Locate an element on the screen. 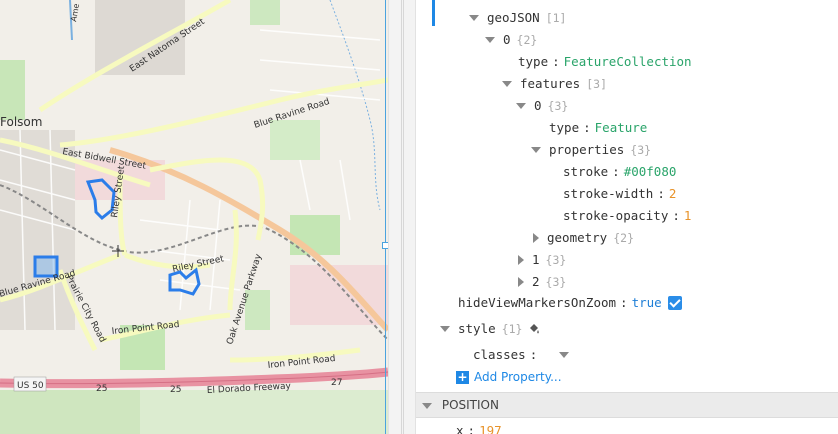  prop-key: stroke-opacity is located at coordinates (616, 215).